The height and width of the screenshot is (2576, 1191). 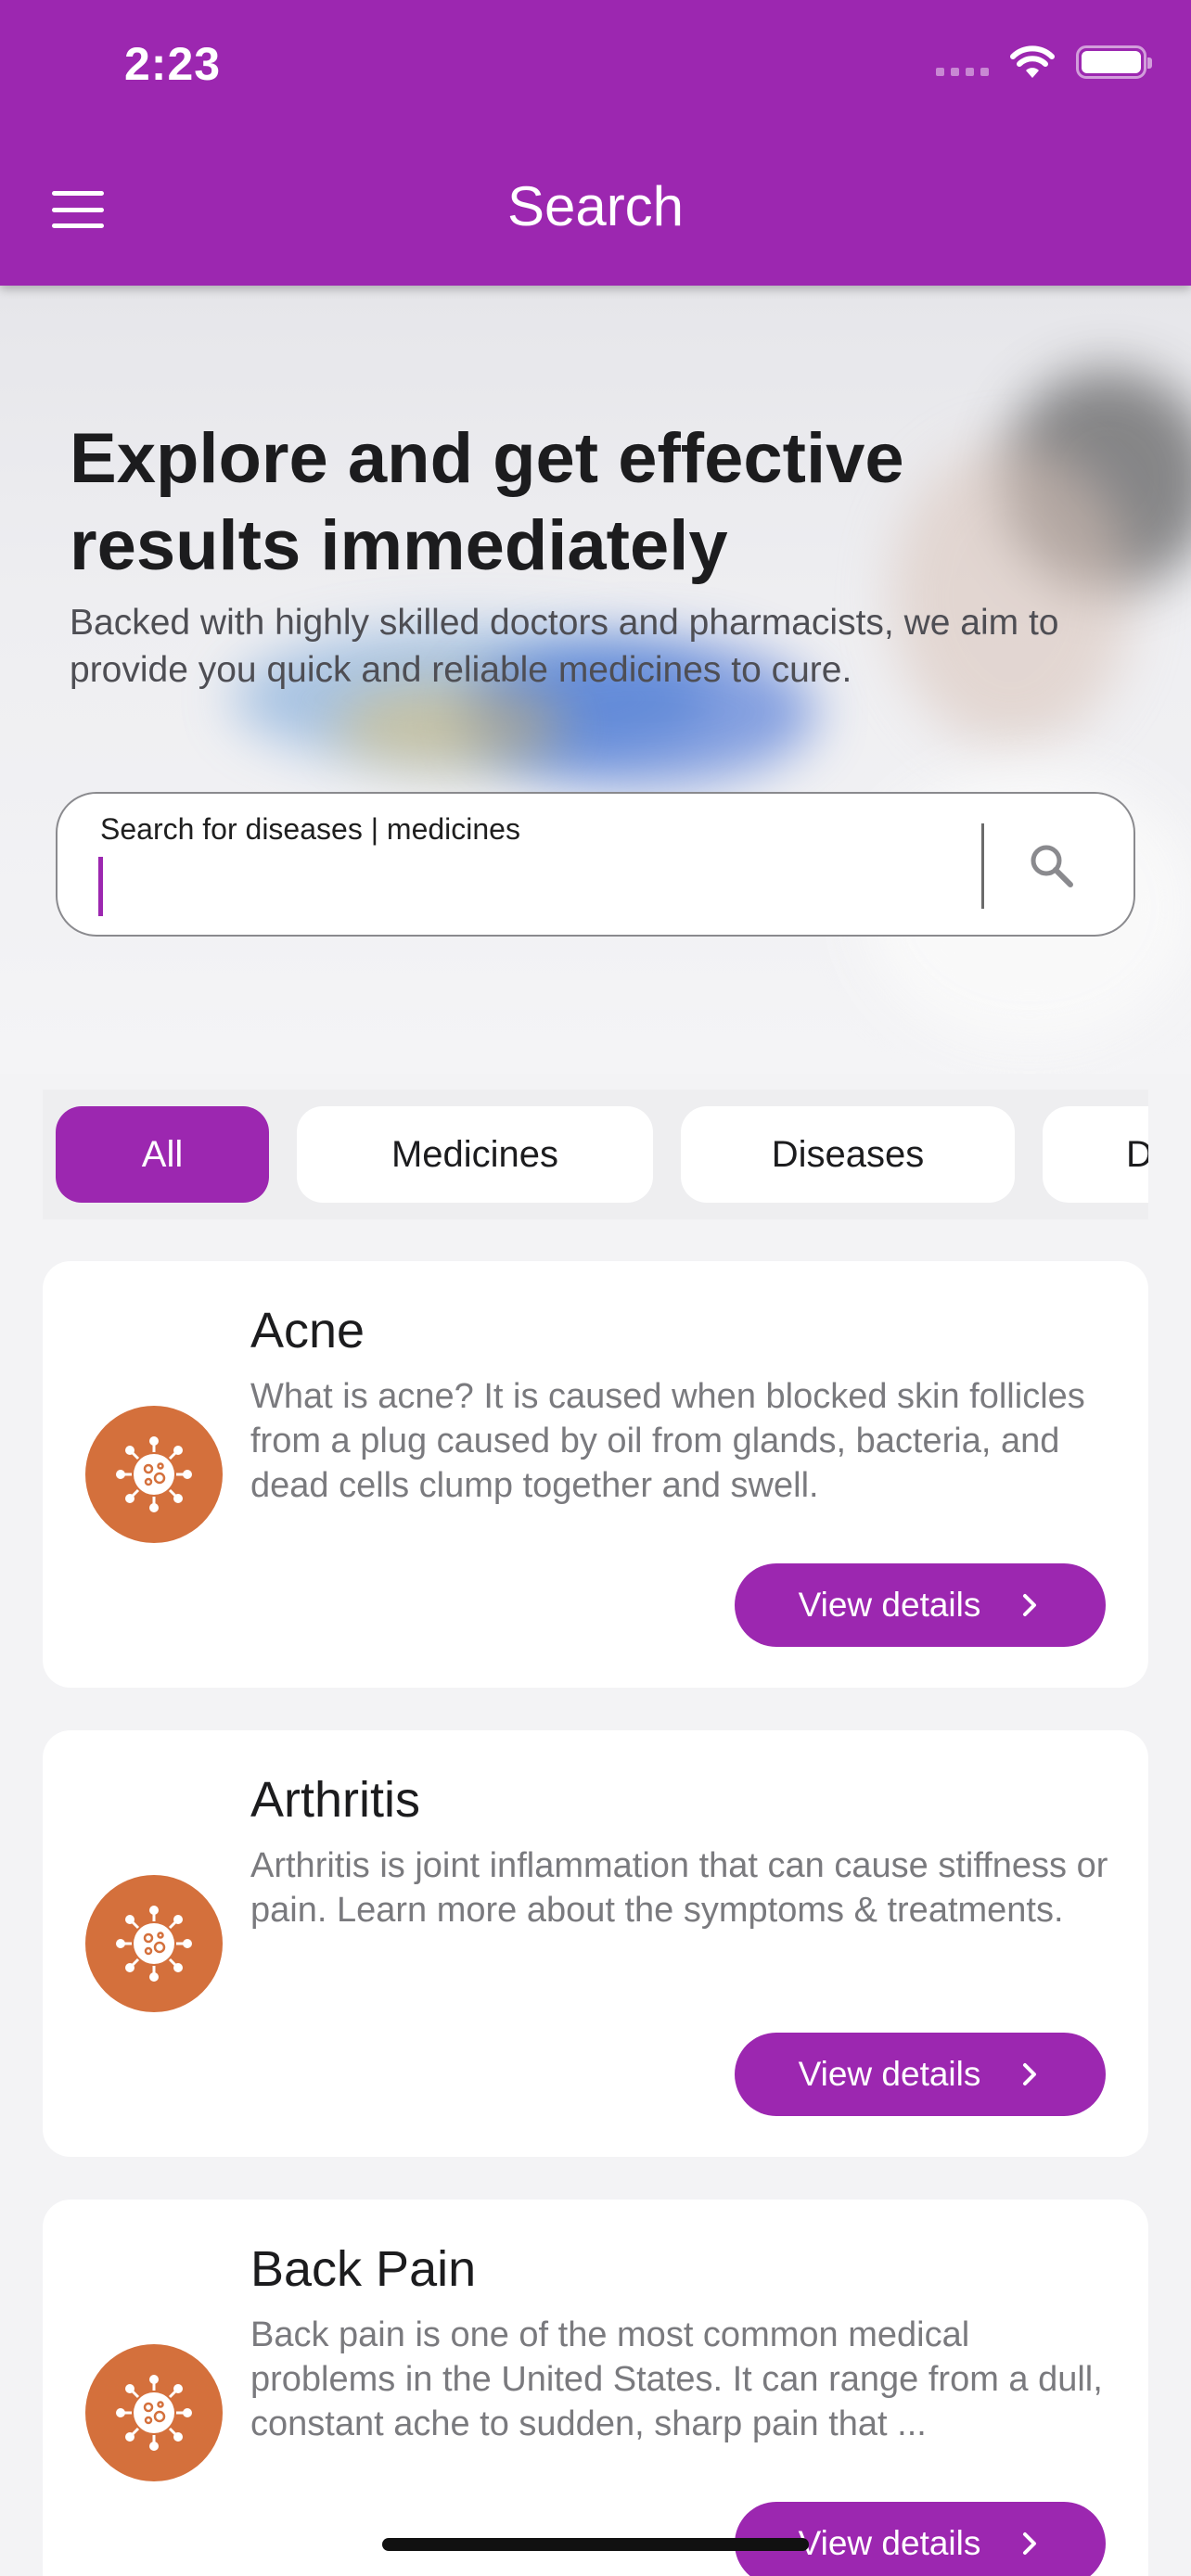 I want to click on text-caret, so click(x=100, y=886).